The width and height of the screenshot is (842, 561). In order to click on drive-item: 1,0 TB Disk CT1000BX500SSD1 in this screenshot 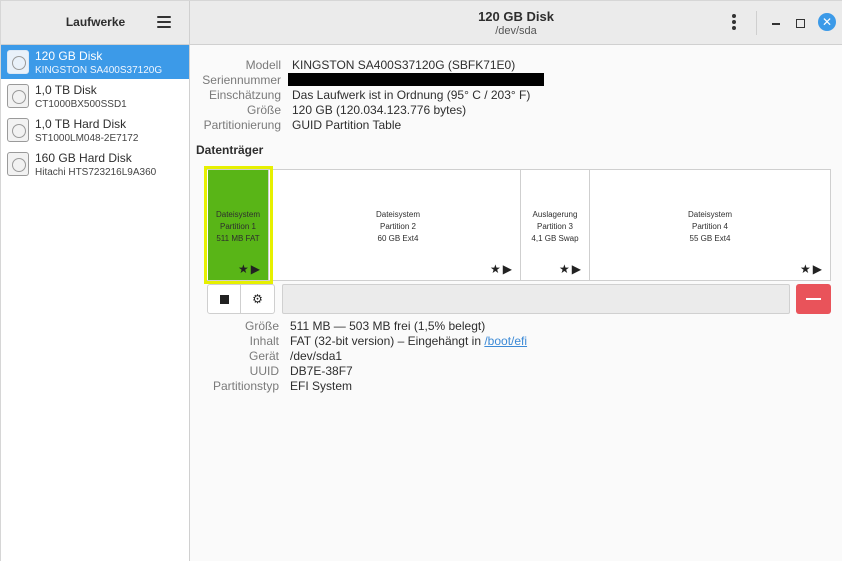, I will do `click(95, 96)`.